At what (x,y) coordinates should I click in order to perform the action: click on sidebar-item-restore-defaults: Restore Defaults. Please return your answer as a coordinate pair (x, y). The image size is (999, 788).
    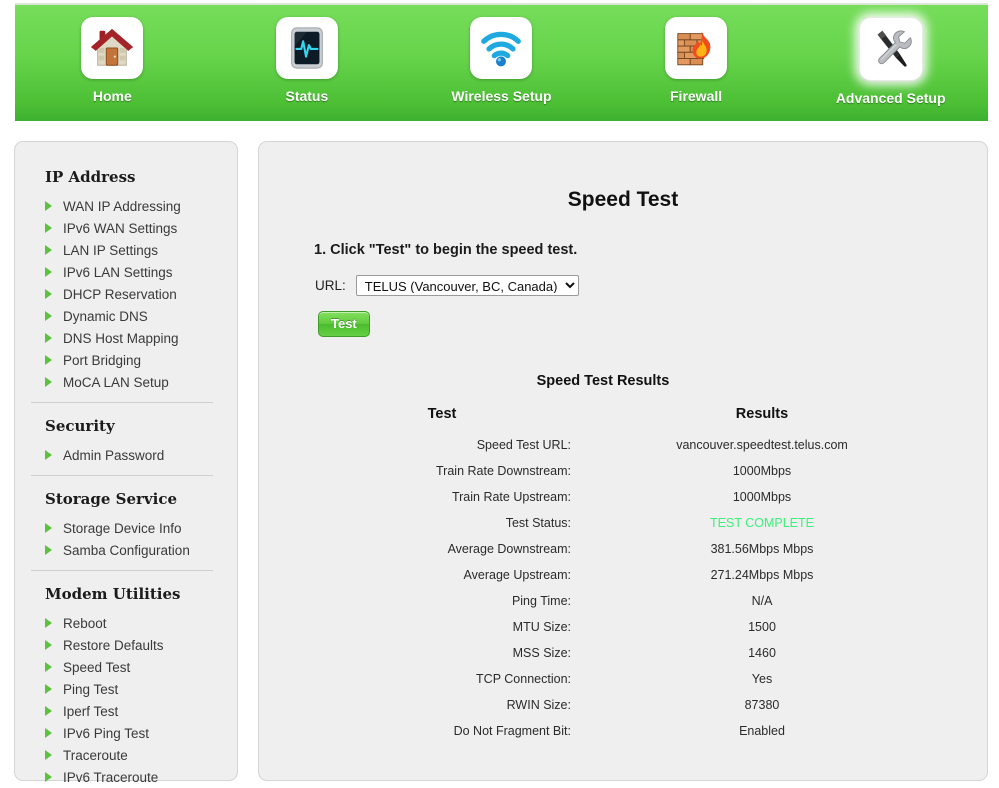
    Looking at the image, I should click on (132, 645).